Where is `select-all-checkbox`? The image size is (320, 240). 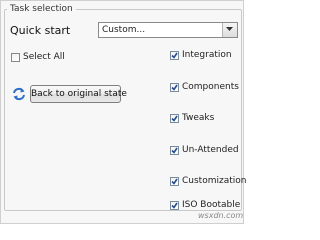 select-all-checkbox is located at coordinates (15, 57).